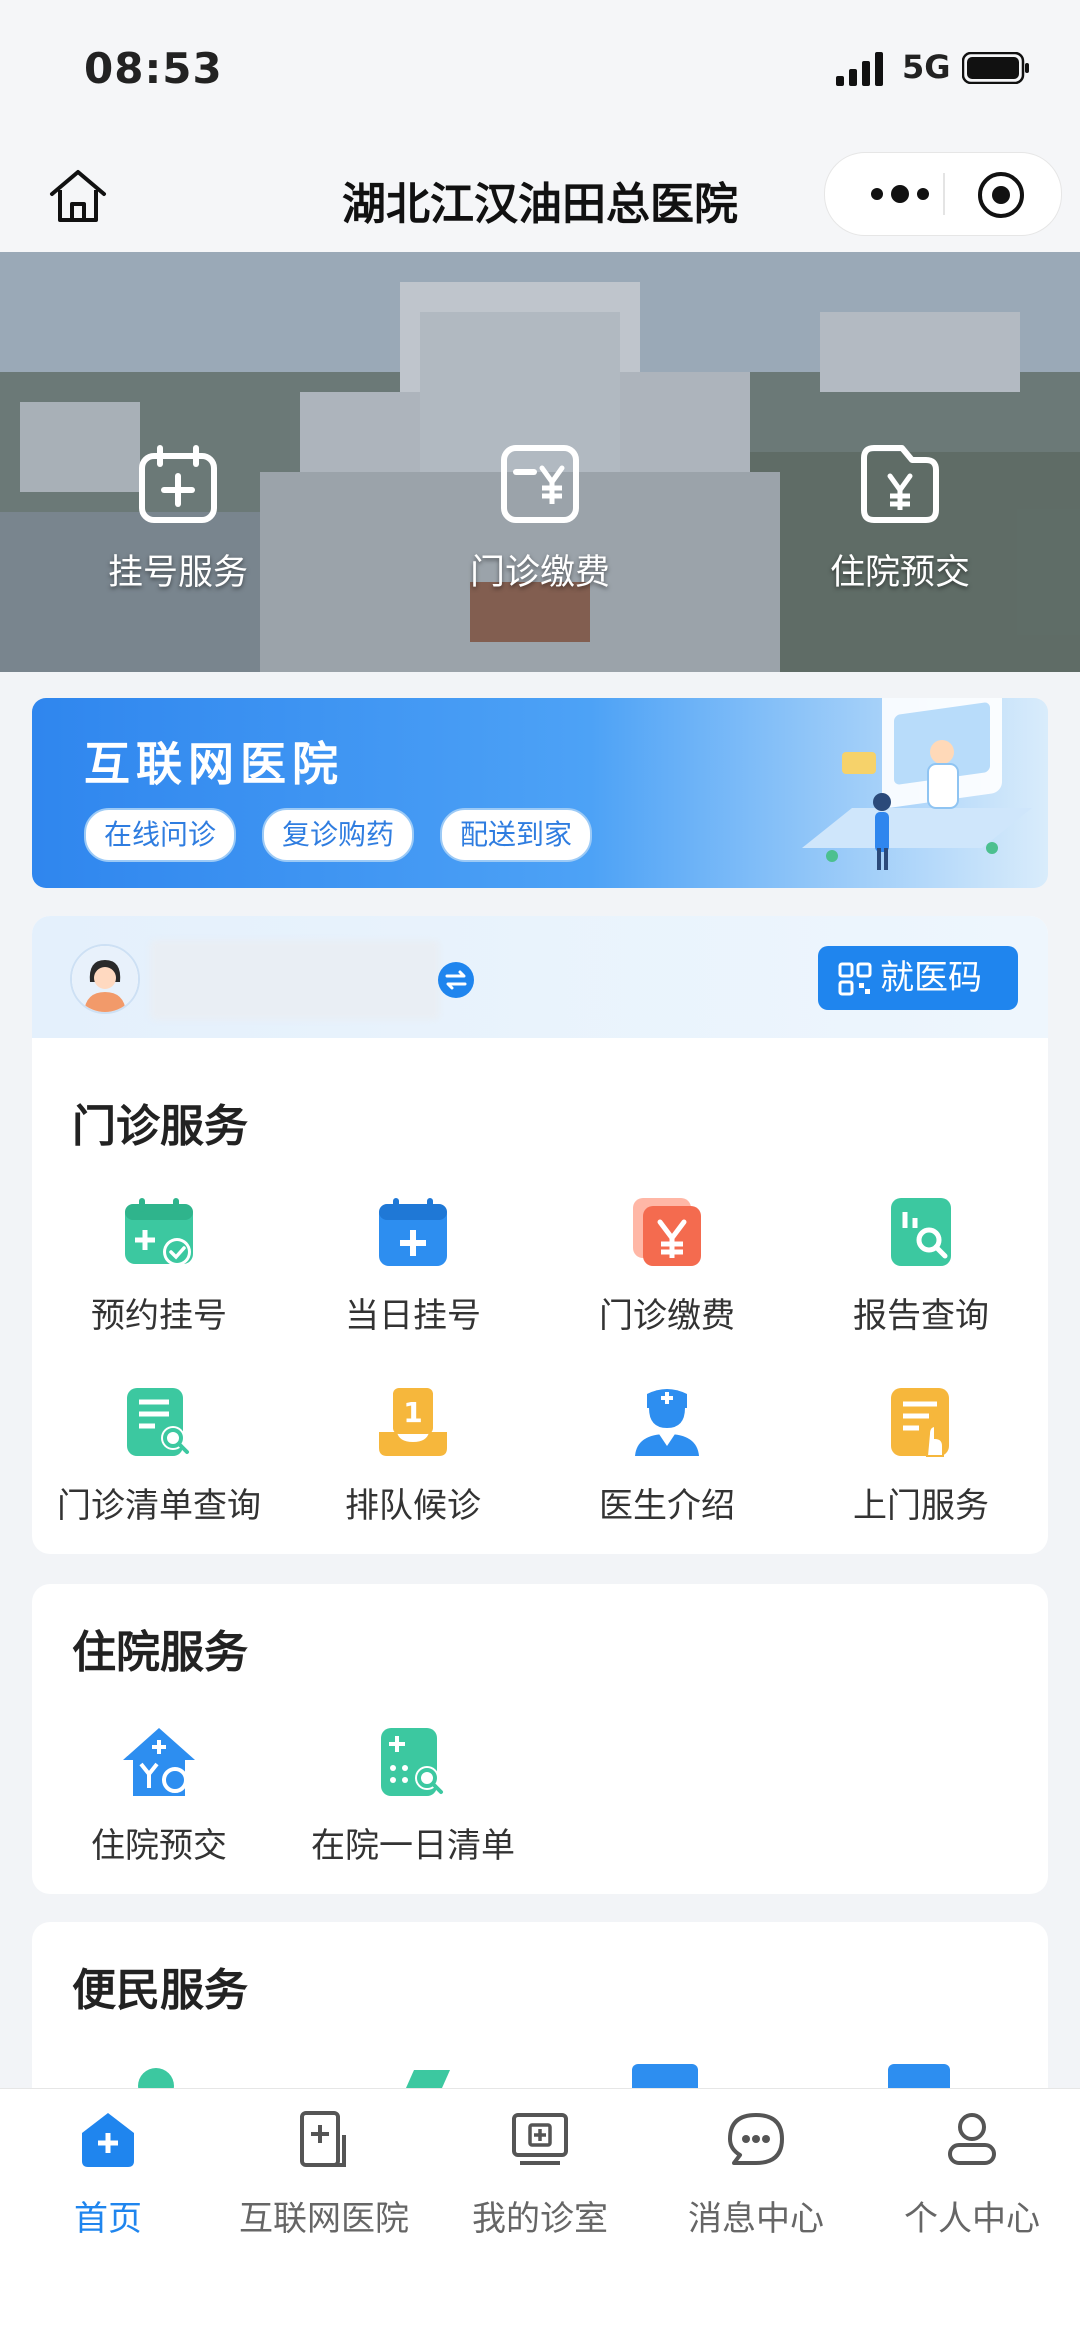 This screenshot has width=1080, height=2338. What do you see at coordinates (159, 1506) in the screenshot?
I see `grid-item-label: 门诊清单查询` at bounding box center [159, 1506].